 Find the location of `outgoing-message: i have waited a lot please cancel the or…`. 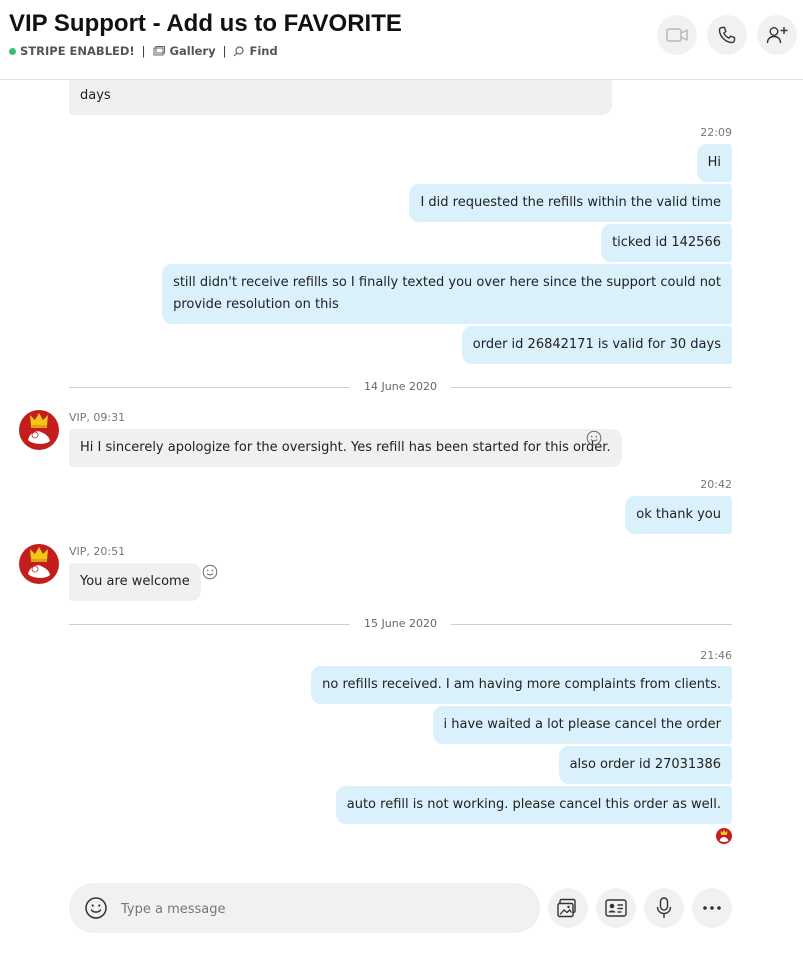

outgoing-message: i have waited a lot please cancel the or… is located at coordinates (582, 725).